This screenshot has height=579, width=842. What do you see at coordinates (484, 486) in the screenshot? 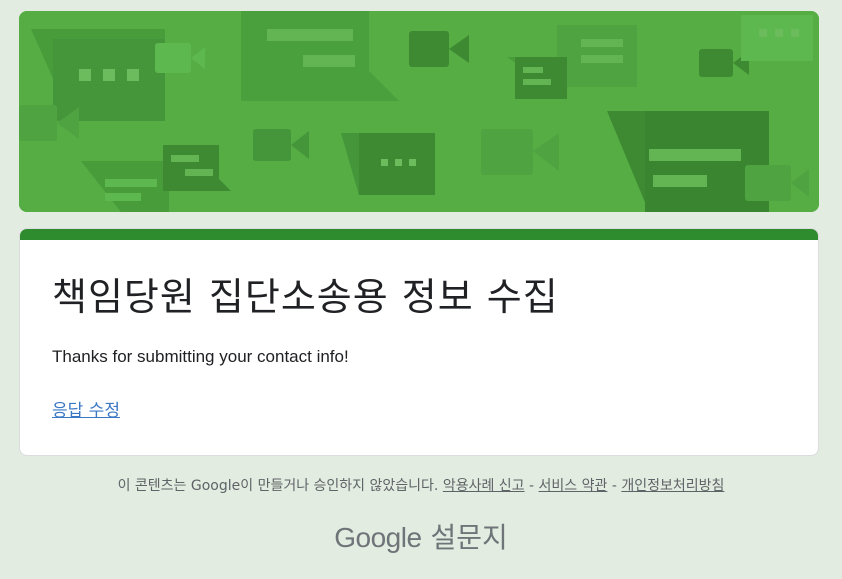
I see `report-abuse-link: 악용사례 신고` at bounding box center [484, 486].